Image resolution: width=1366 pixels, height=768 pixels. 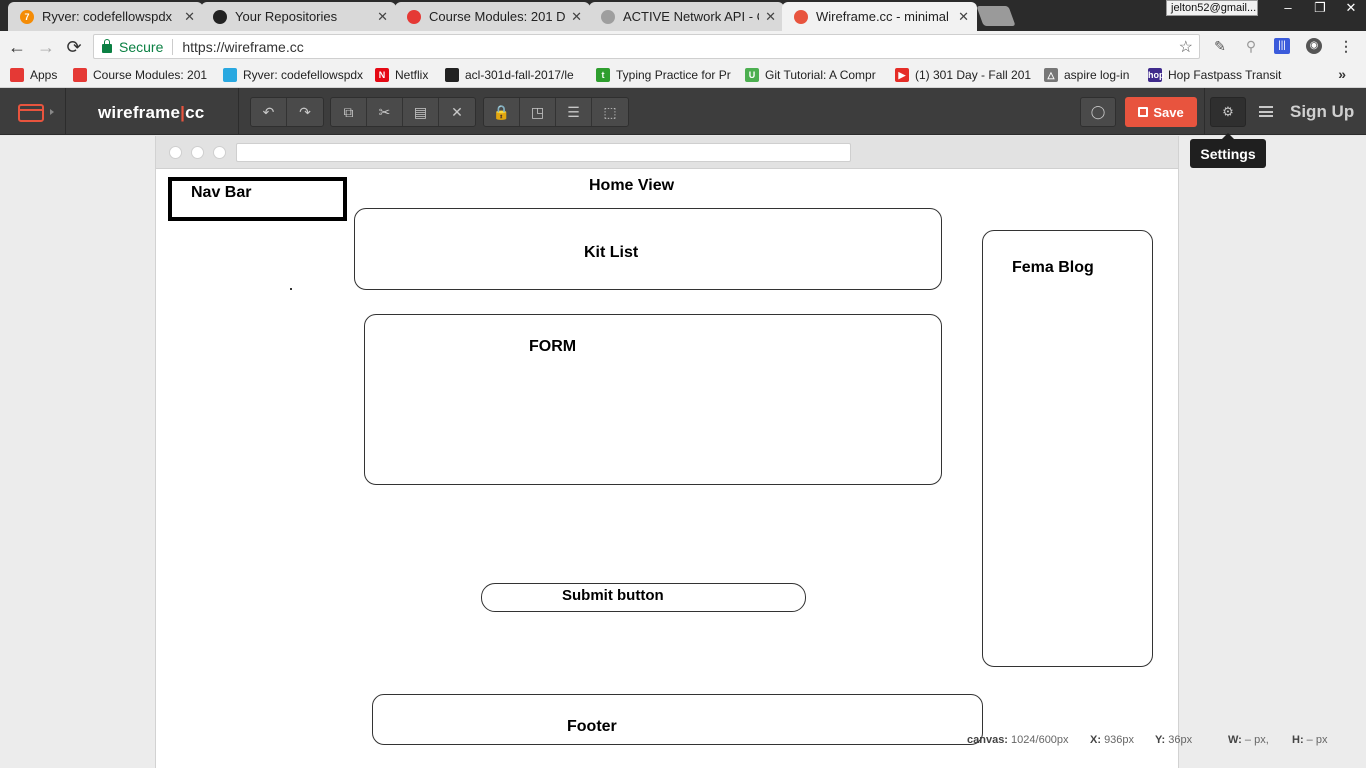 I want to click on bookmark-label: Typing Practice for Pr, so click(x=673, y=75).